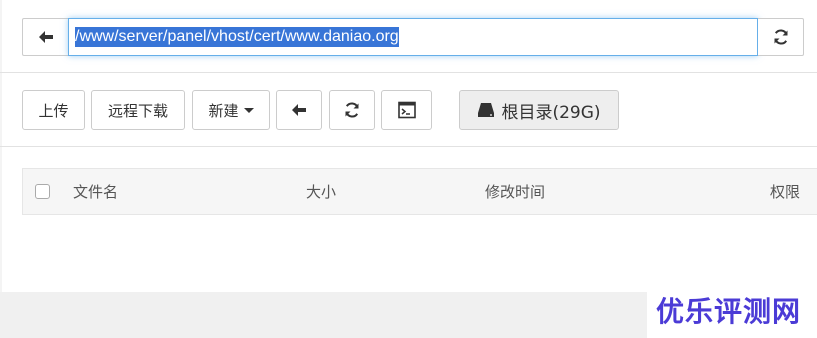 This screenshot has height=338, width=817. I want to click on upload-button: 上传, so click(53, 110).